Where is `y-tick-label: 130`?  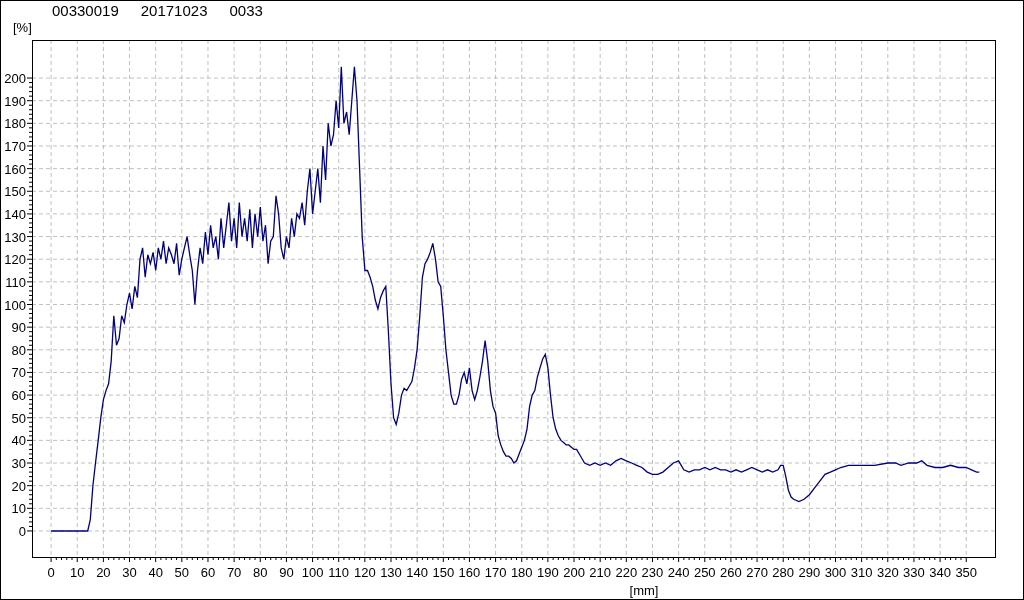
y-tick-label: 130 is located at coordinates (15, 237).